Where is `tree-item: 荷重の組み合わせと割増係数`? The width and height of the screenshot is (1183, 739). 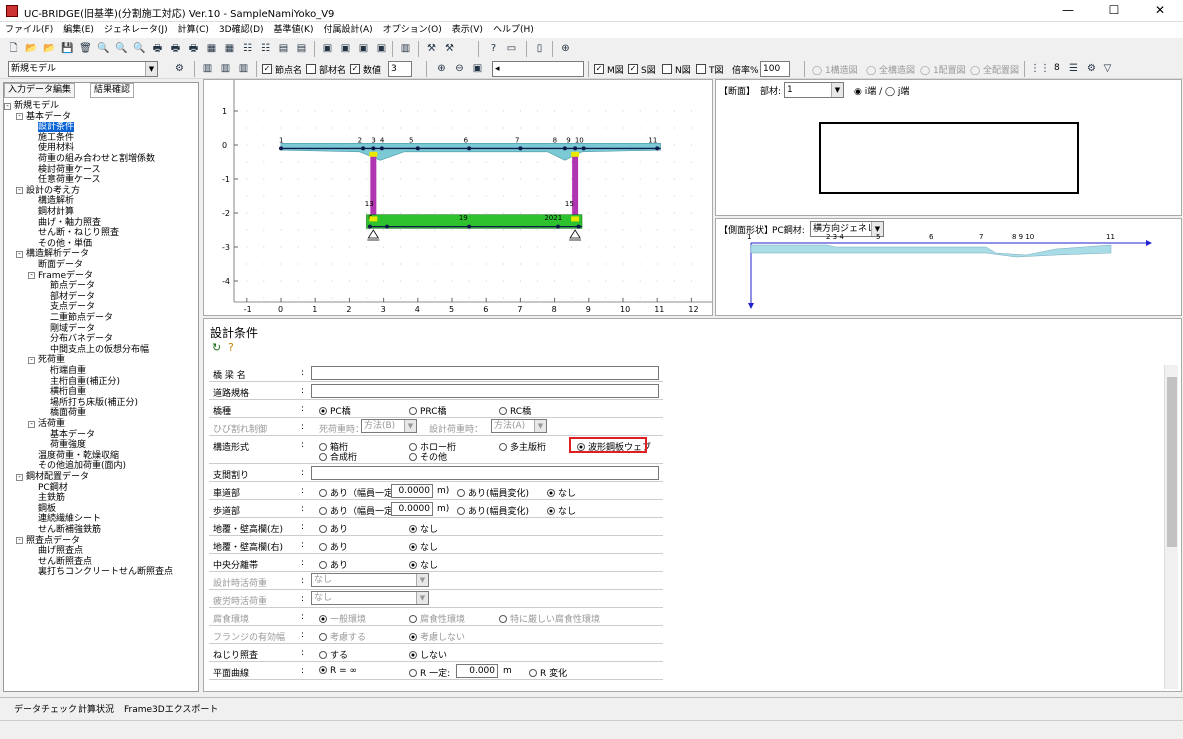
tree-item: 荷重の組み合わせと割増係数 is located at coordinates (96, 159).